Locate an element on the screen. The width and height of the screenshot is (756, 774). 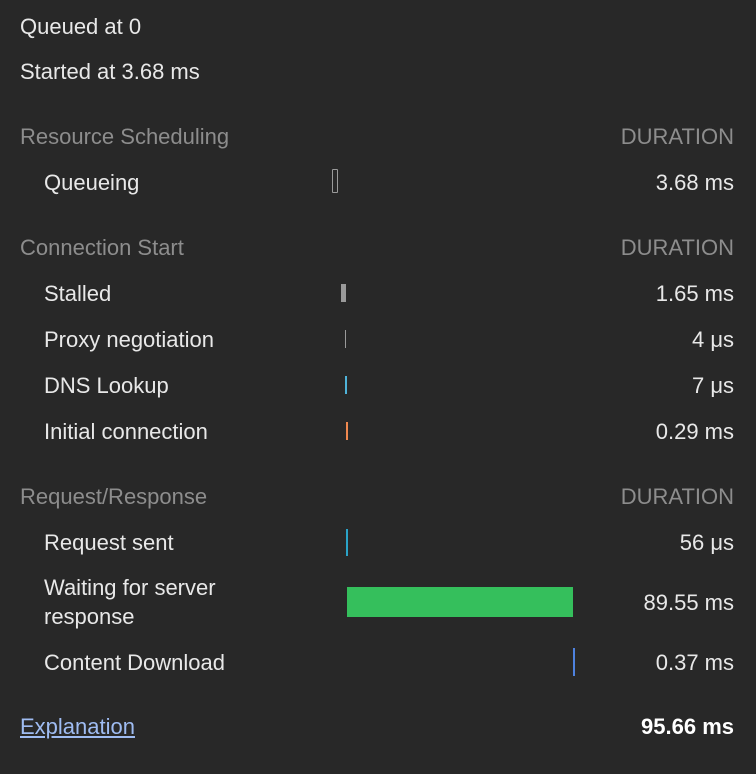
total-duration: 95.66 ms is located at coordinates (687, 726).